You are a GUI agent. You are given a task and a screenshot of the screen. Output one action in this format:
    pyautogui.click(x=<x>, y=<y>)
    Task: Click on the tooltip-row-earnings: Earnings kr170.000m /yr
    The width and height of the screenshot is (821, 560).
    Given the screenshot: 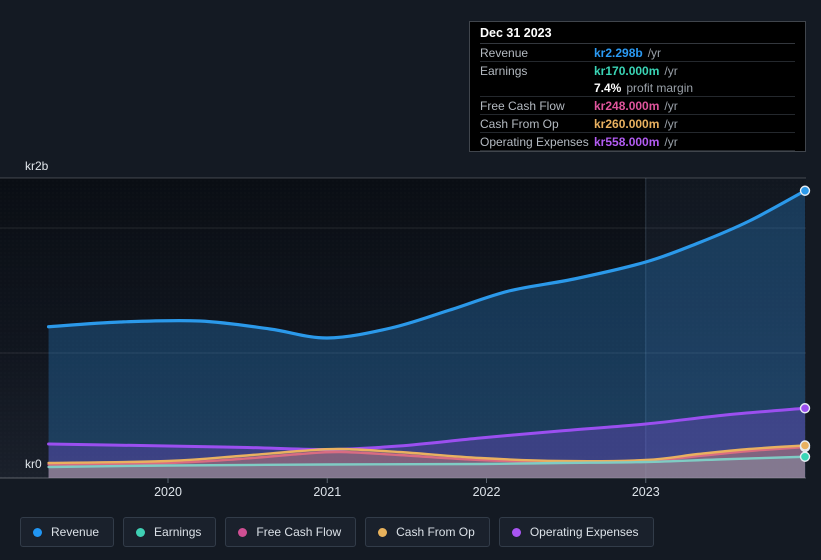 What is the action you would take?
    pyautogui.click(x=637, y=70)
    